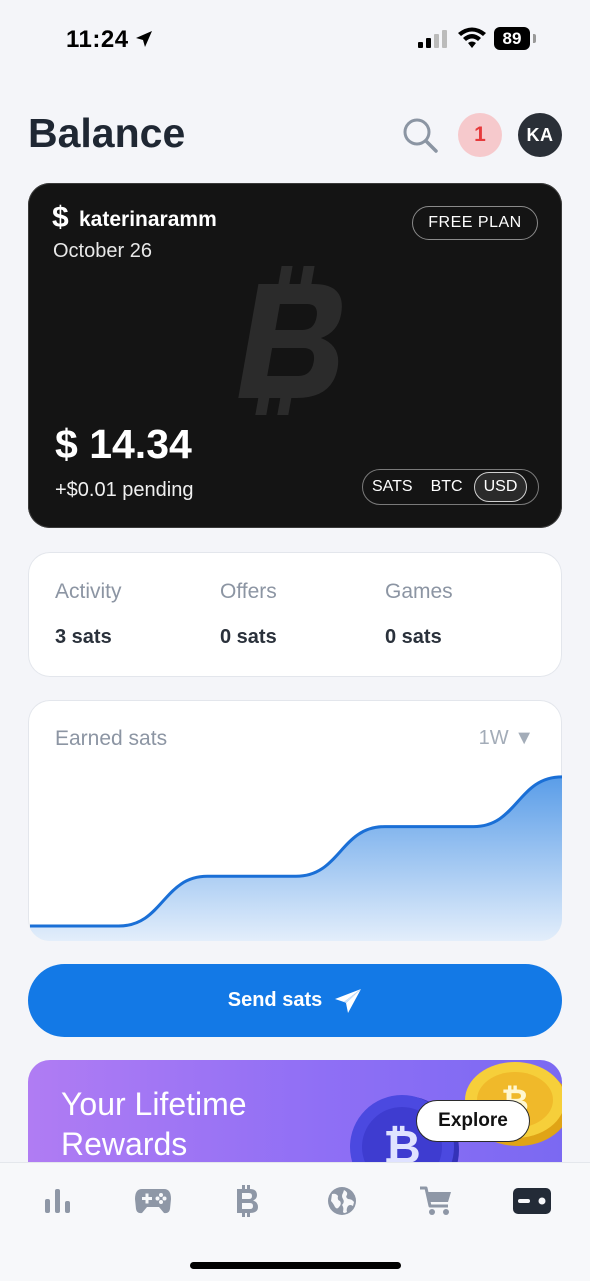 This screenshot has width=590, height=1281. I want to click on wallet-icon, so click(532, 1201).